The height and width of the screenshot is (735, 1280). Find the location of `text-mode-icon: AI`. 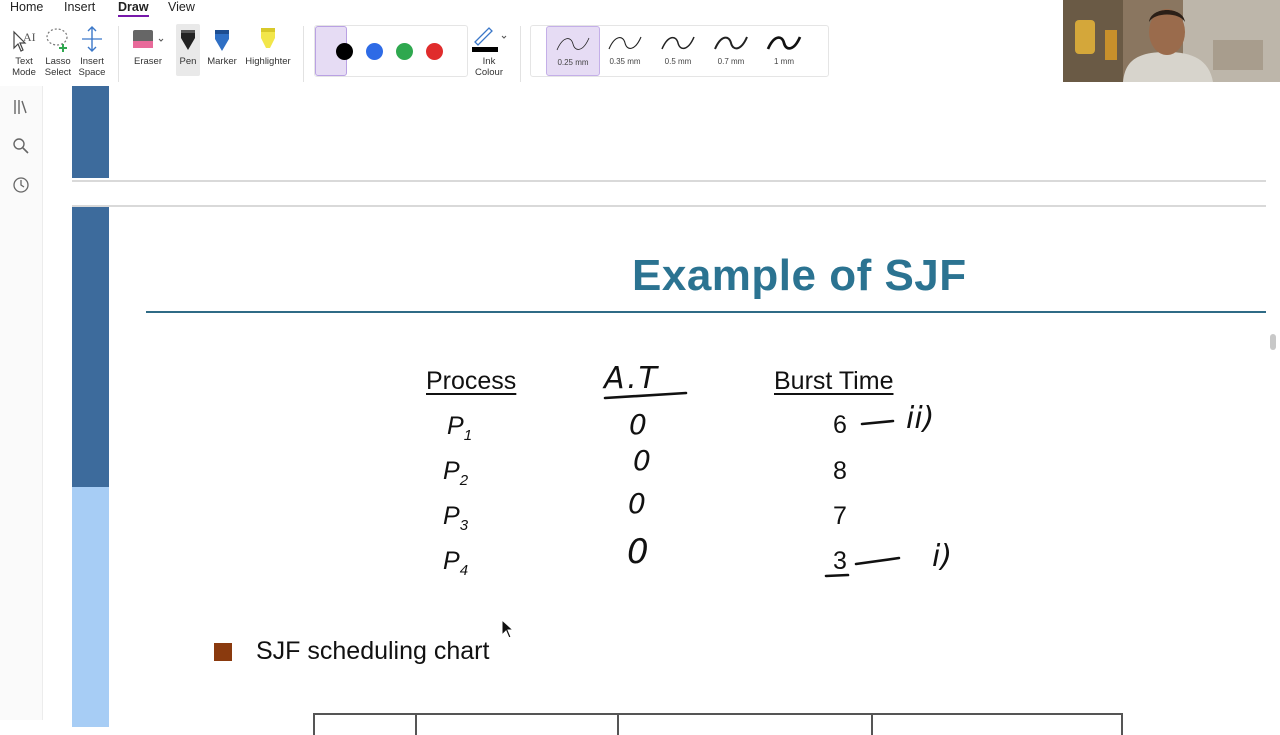

text-mode-icon: AI is located at coordinates (24, 41).